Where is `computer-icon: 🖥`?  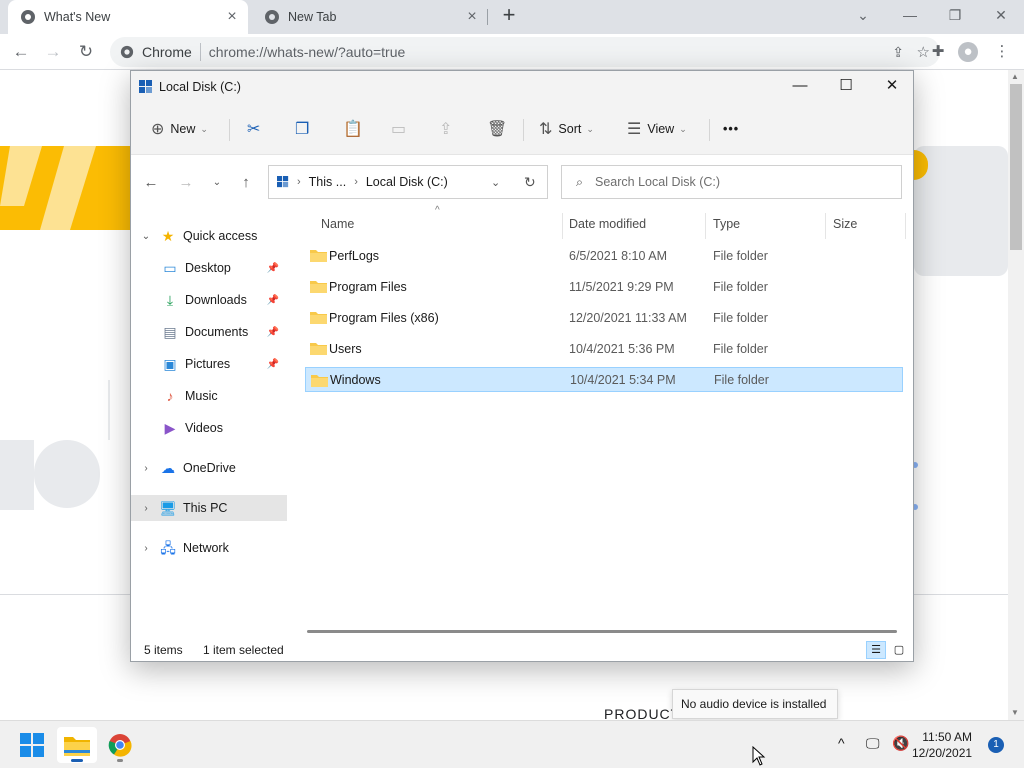 computer-icon: 🖥 is located at coordinates (168, 508).